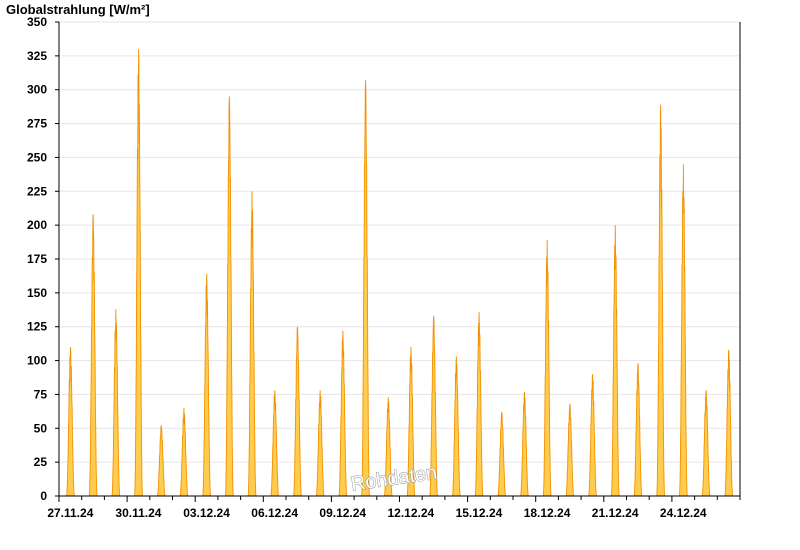 The height and width of the screenshot is (550, 800). I want to click on y-tick-label: 175, so click(37, 259).